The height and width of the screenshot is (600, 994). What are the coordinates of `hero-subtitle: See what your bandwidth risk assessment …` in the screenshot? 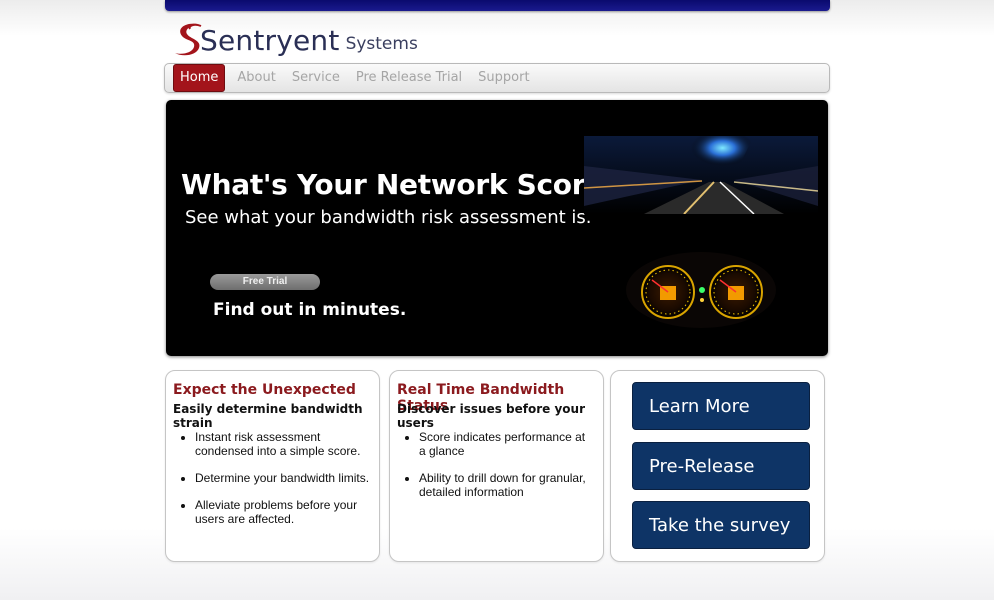 It's located at (388, 217).